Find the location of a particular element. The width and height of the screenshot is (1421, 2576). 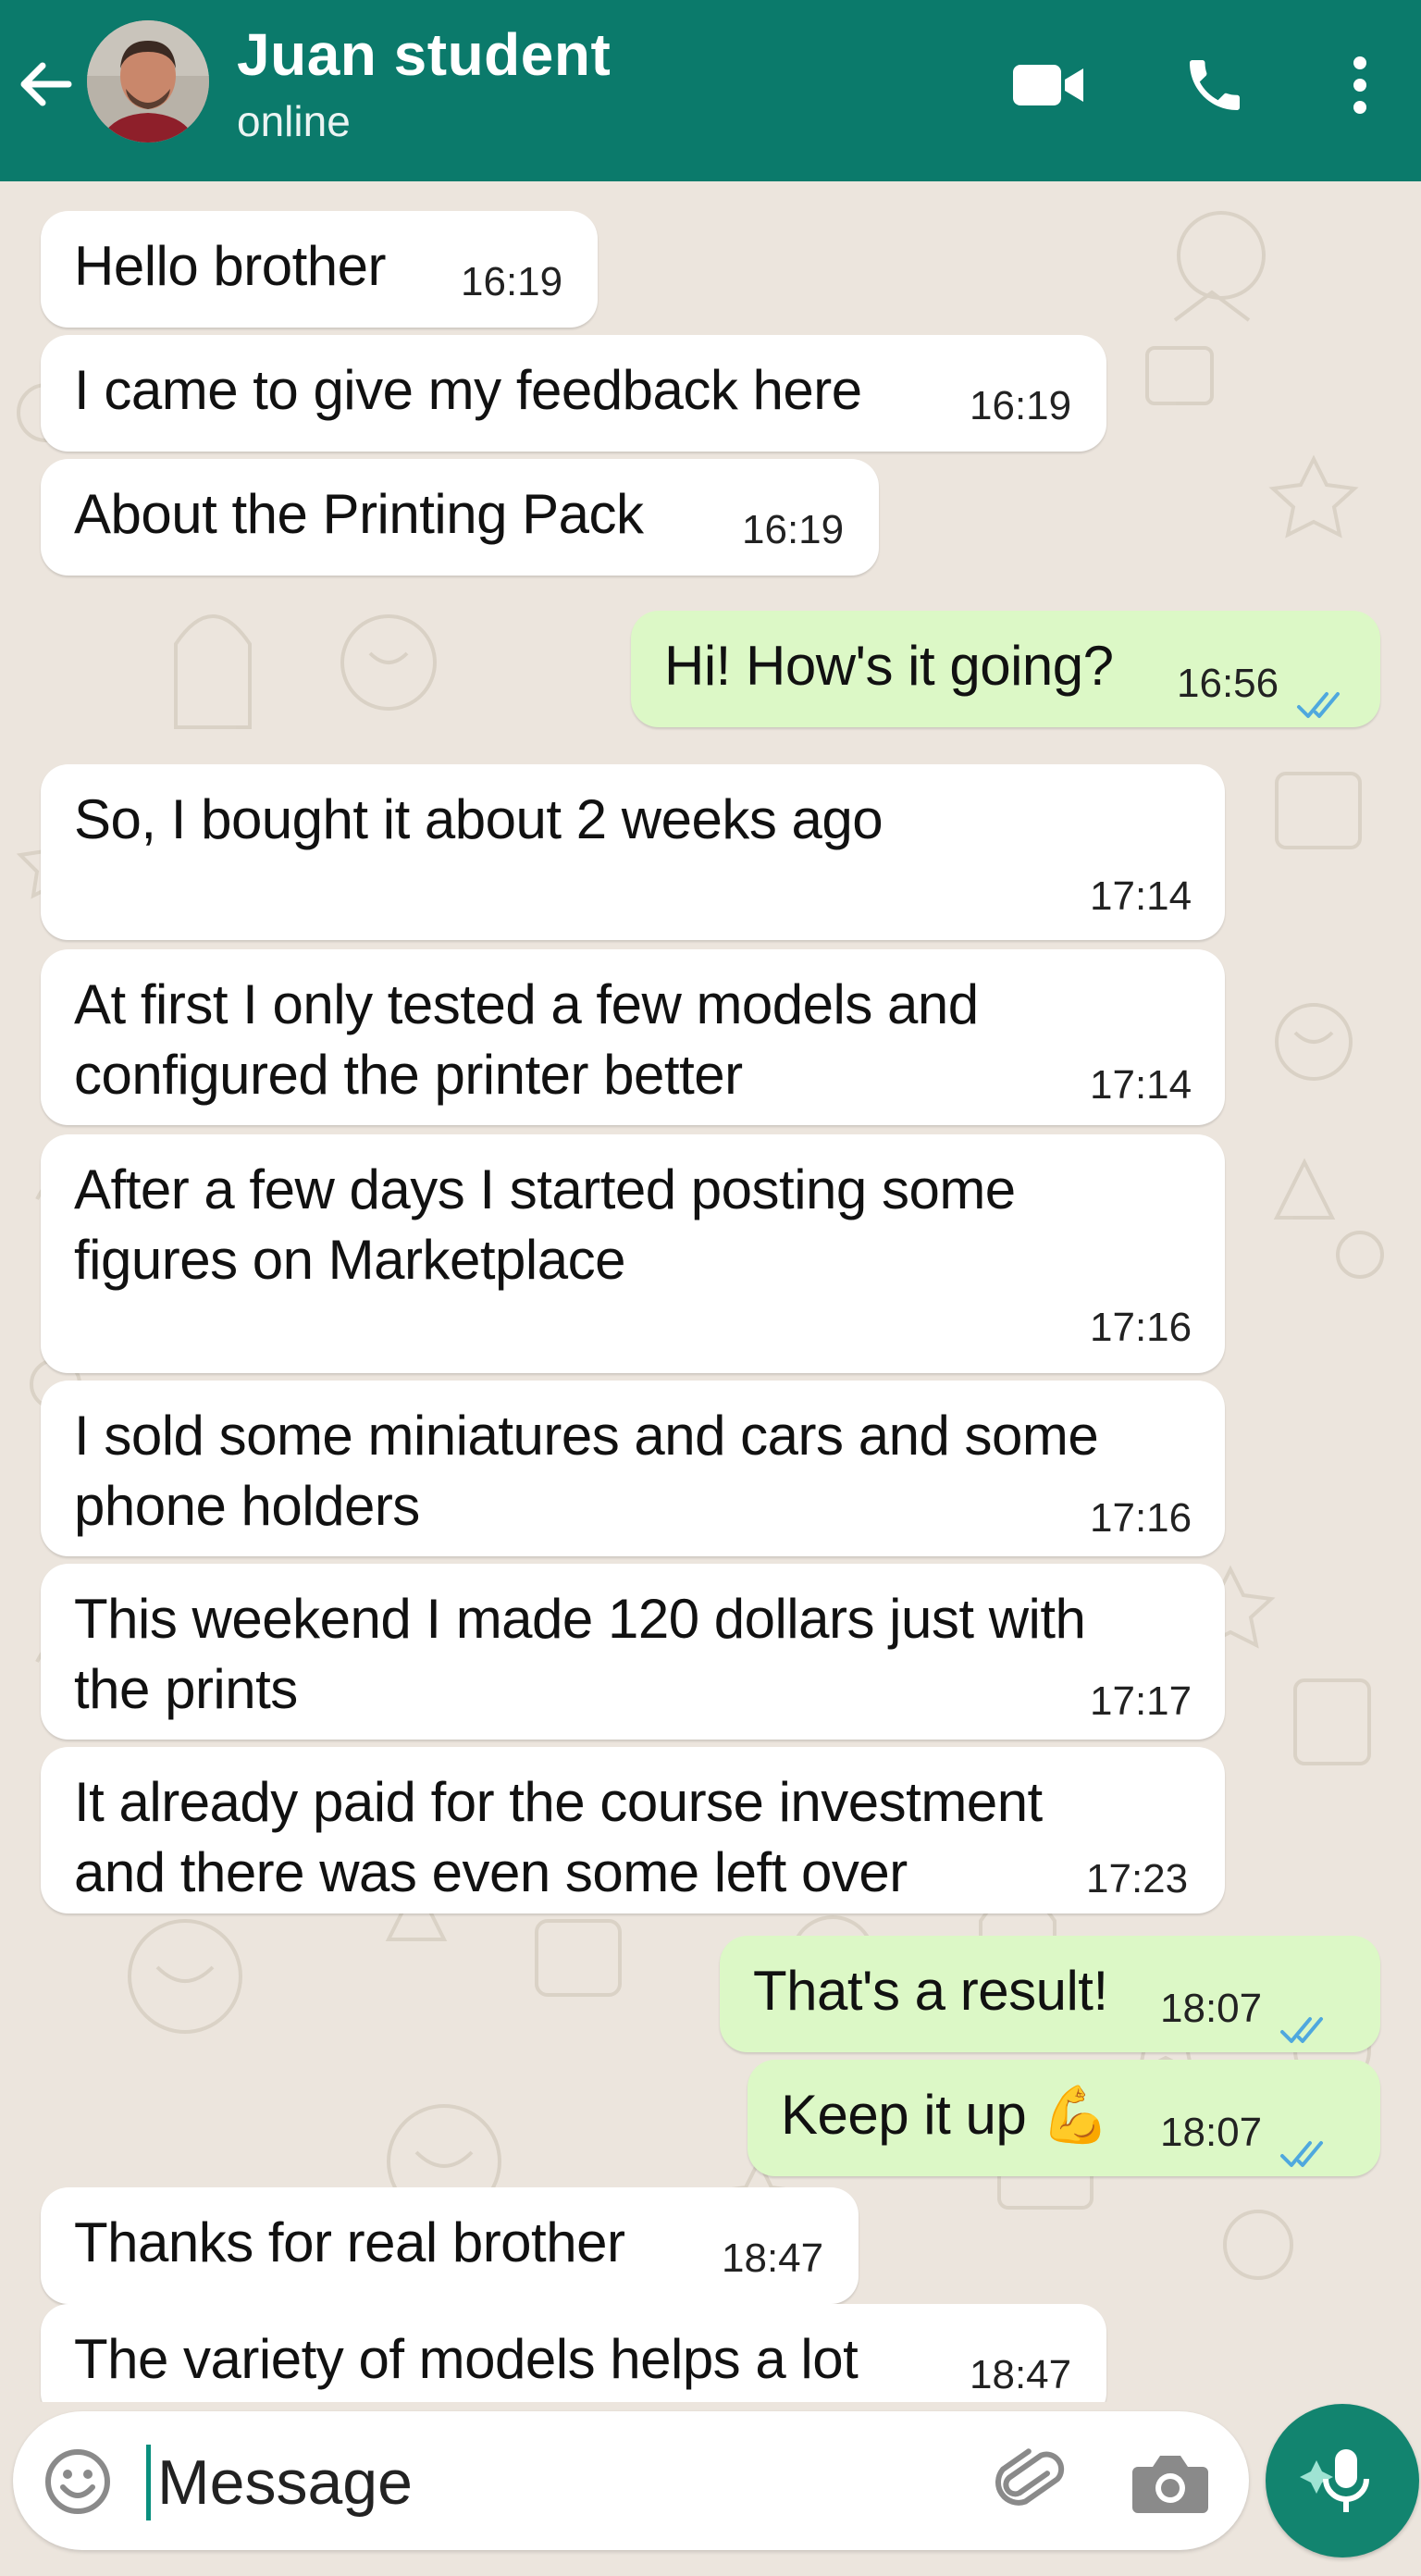

voice-record-button is located at coordinates (1343, 2480).